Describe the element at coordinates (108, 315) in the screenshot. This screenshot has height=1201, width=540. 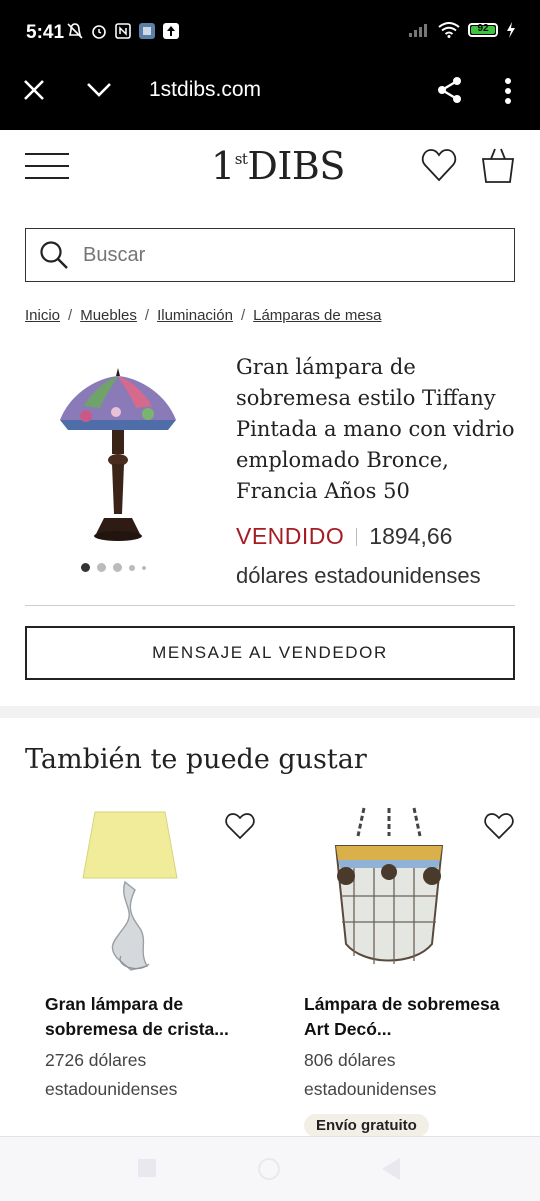
I see `breadcrumb-item-muebles: Muebles` at that location.